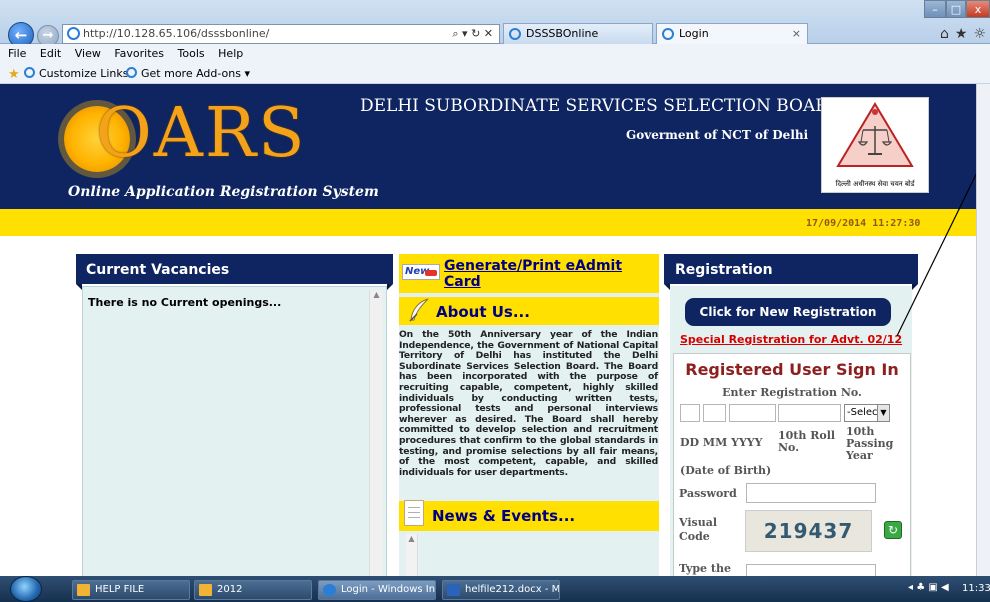  What do you see at coordinates (714, 413) in the screenshot?
I see `dob-month-input` at bounding box center [714, 413].